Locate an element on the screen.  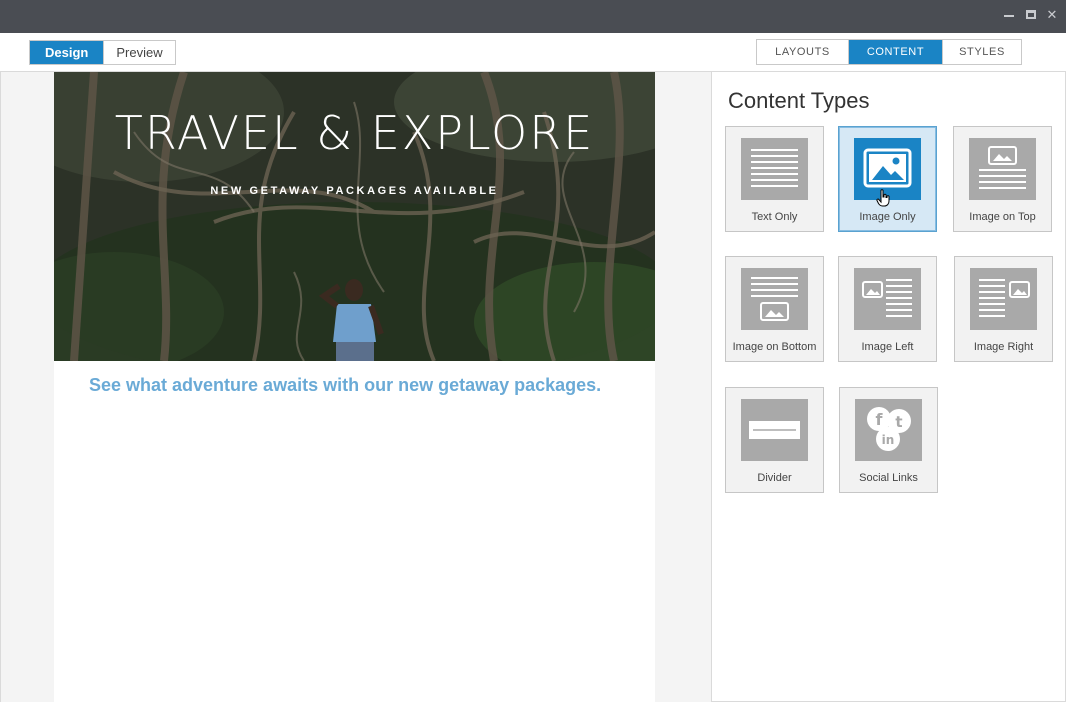
panel-title: Content Types is located at coordinates (799, 100).